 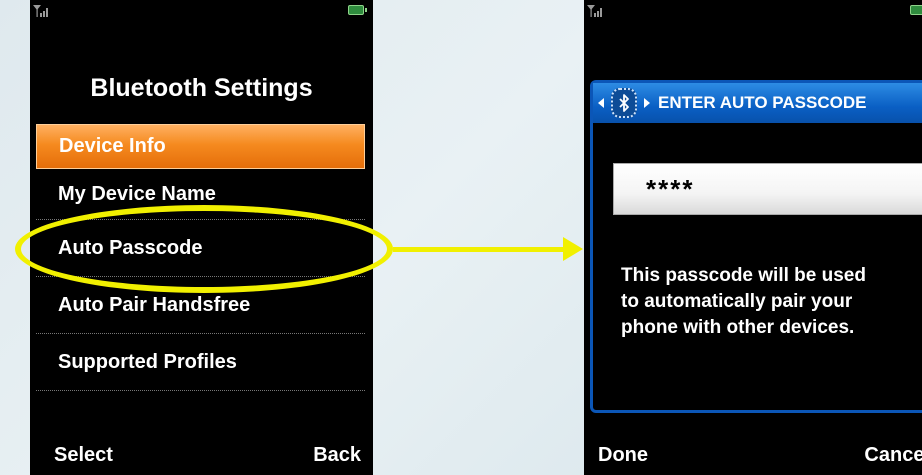 I want to click on menu-item-device-info: Device Info, so click(x=200, y=146).